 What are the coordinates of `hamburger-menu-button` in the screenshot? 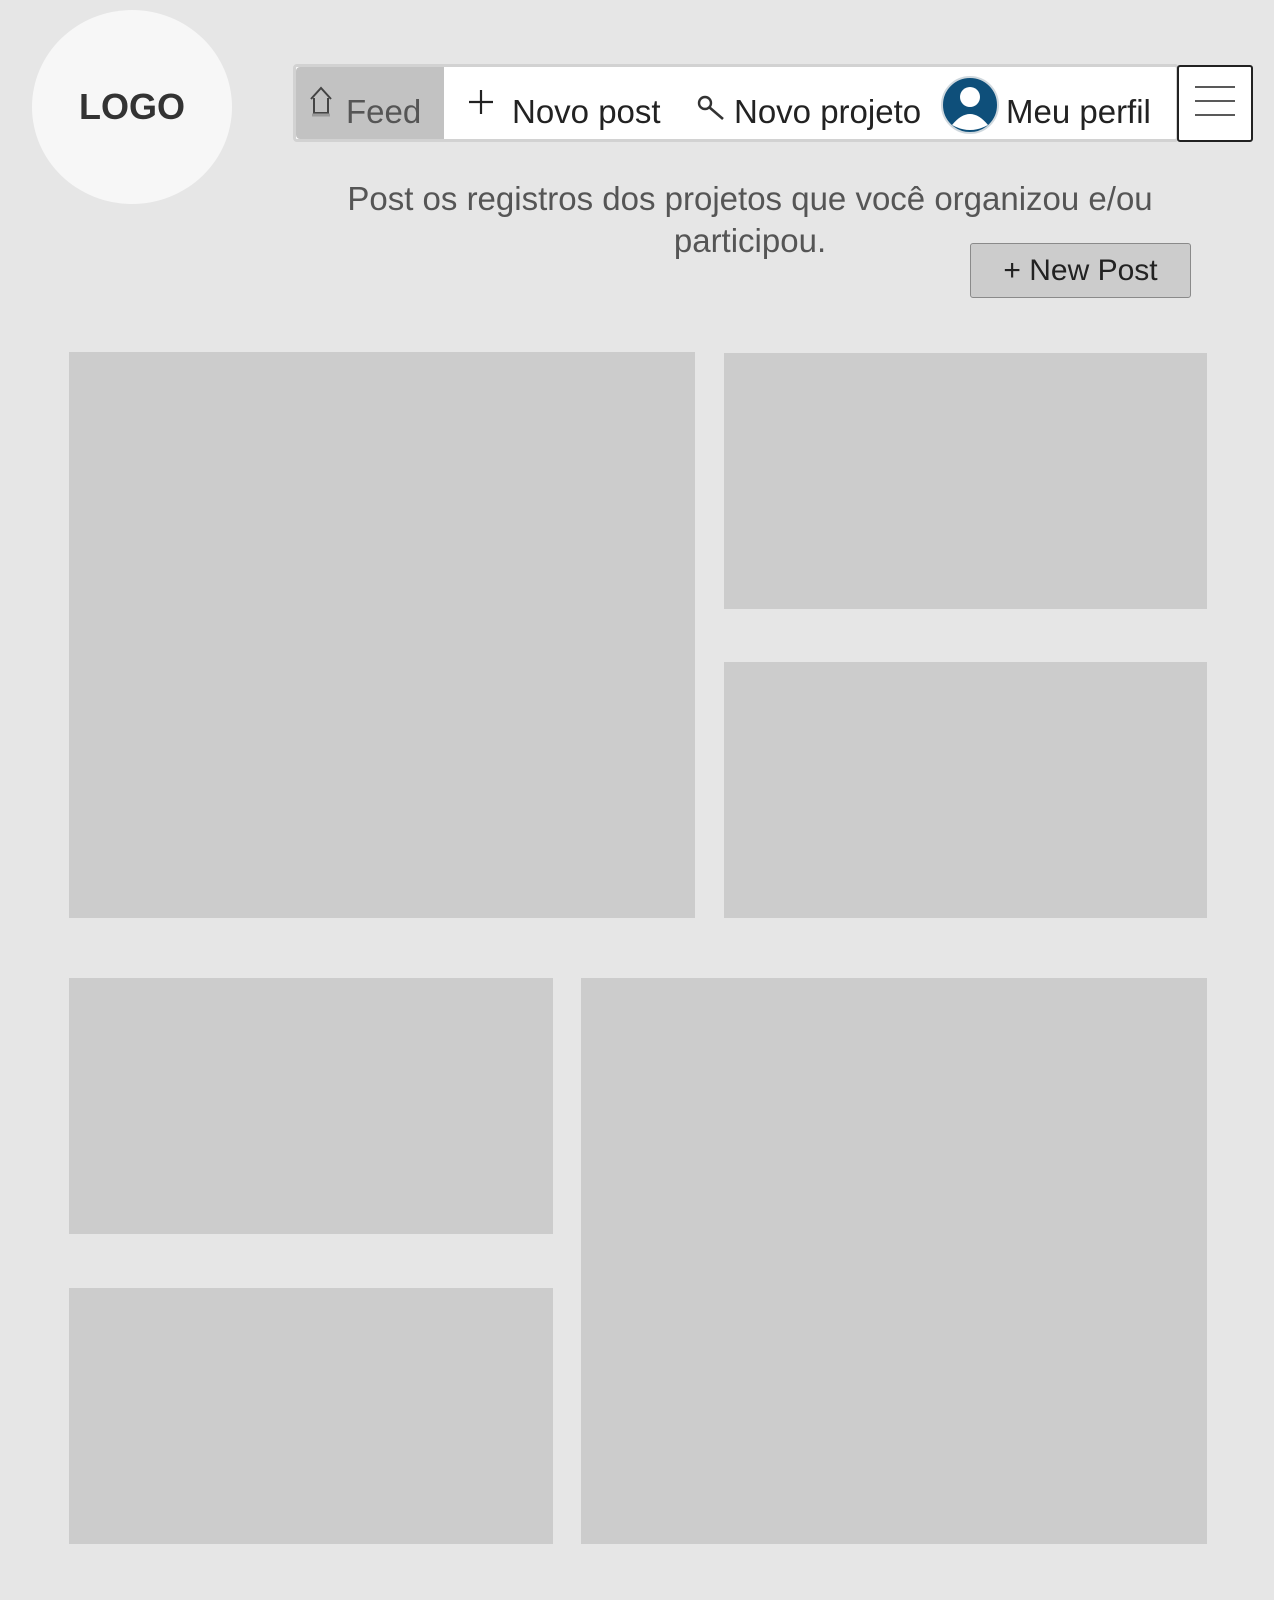 It's located at (1215, 103).